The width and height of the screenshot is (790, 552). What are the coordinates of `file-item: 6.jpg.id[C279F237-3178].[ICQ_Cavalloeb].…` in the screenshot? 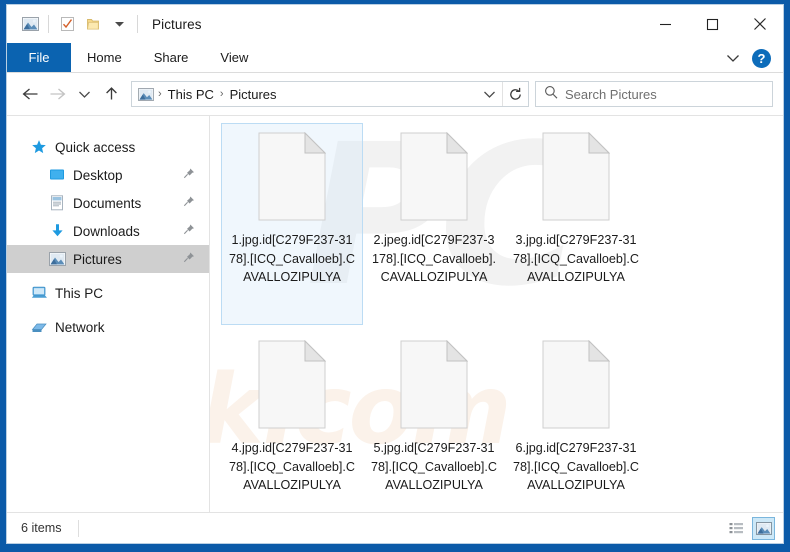 It's located at (576, 421).